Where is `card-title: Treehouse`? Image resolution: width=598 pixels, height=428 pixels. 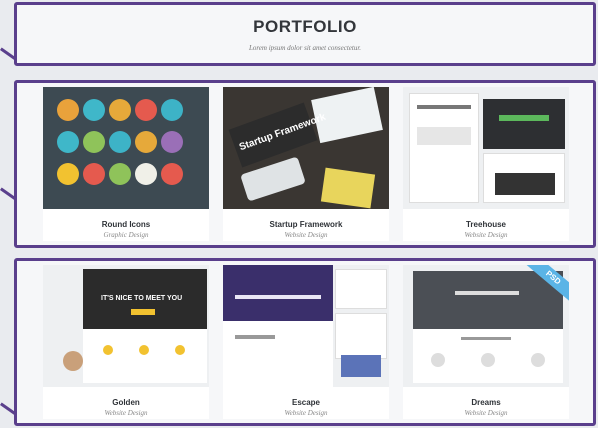
card-title: Treehouse is located at coordinates (485, 224).